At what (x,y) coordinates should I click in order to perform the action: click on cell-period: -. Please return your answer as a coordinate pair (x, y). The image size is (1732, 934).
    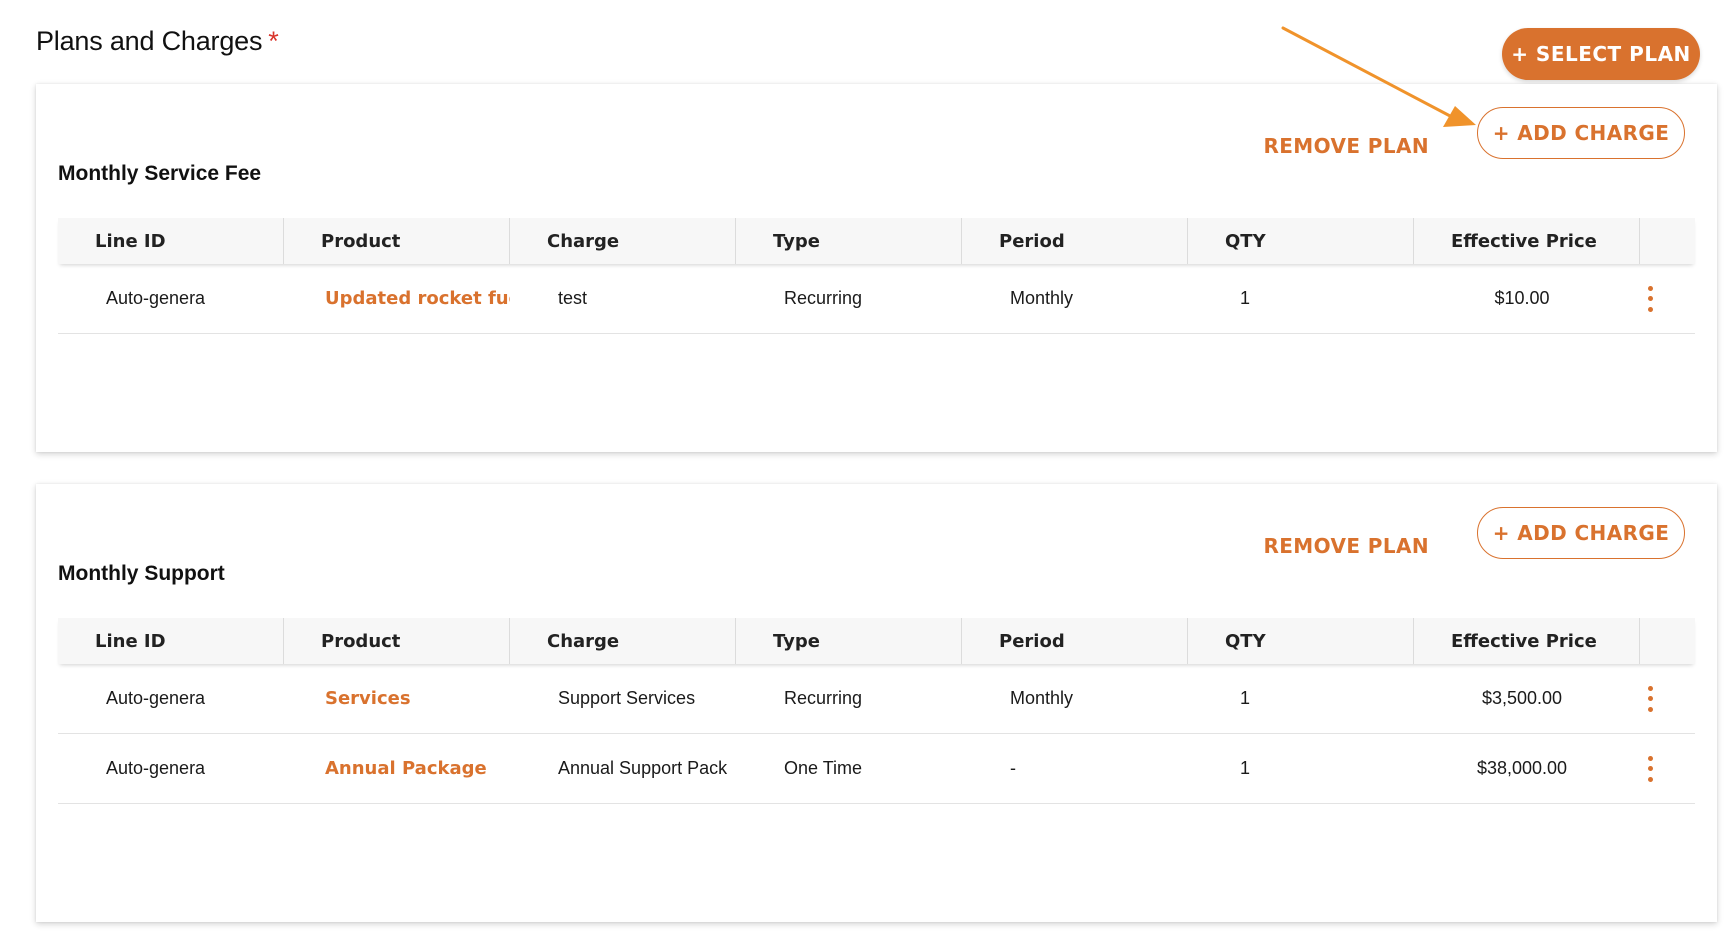
    Looking at the image, I should click on (1013, 768).